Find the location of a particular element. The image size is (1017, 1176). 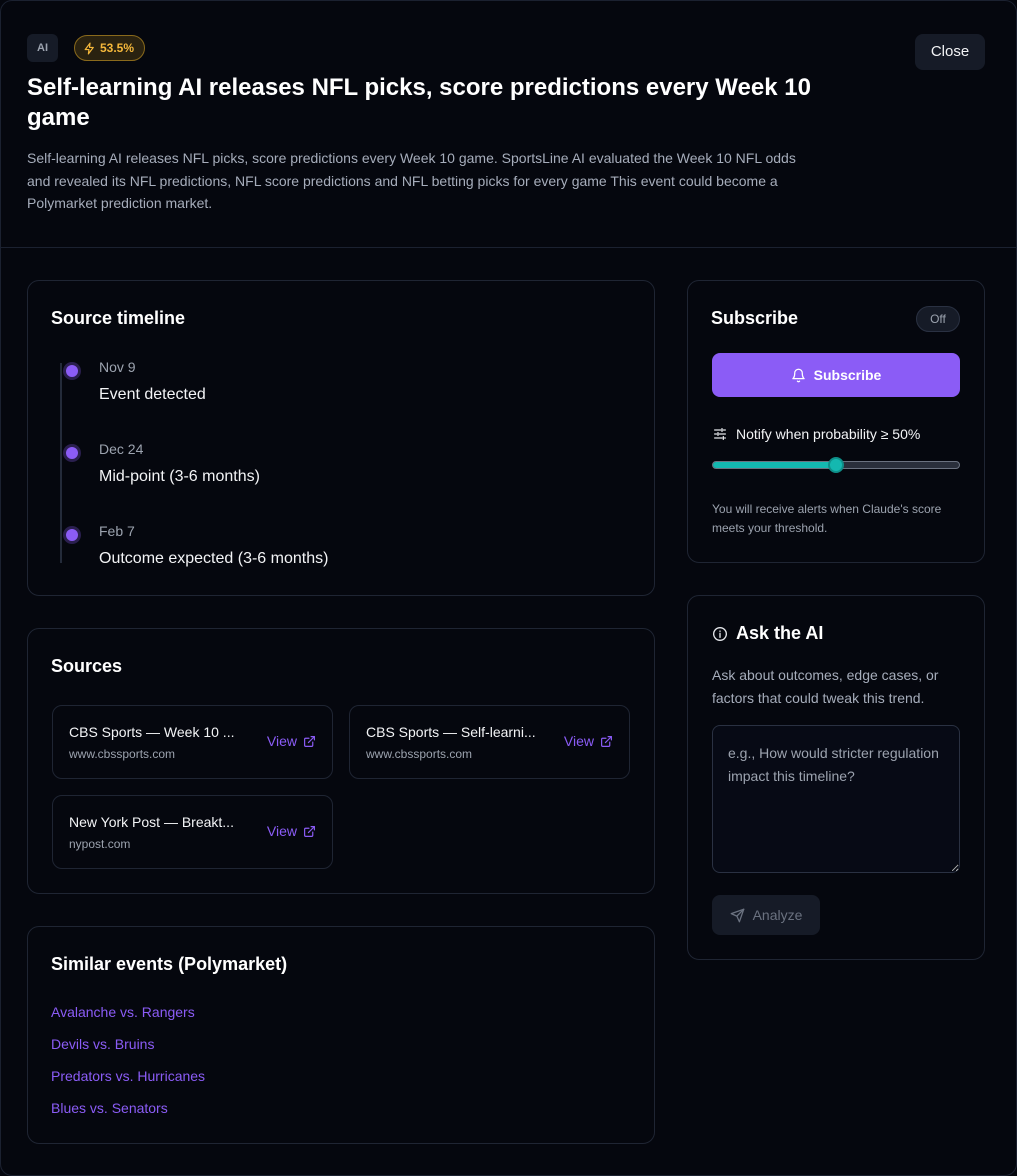

threshold-slider is located at coordinates (836, 465).